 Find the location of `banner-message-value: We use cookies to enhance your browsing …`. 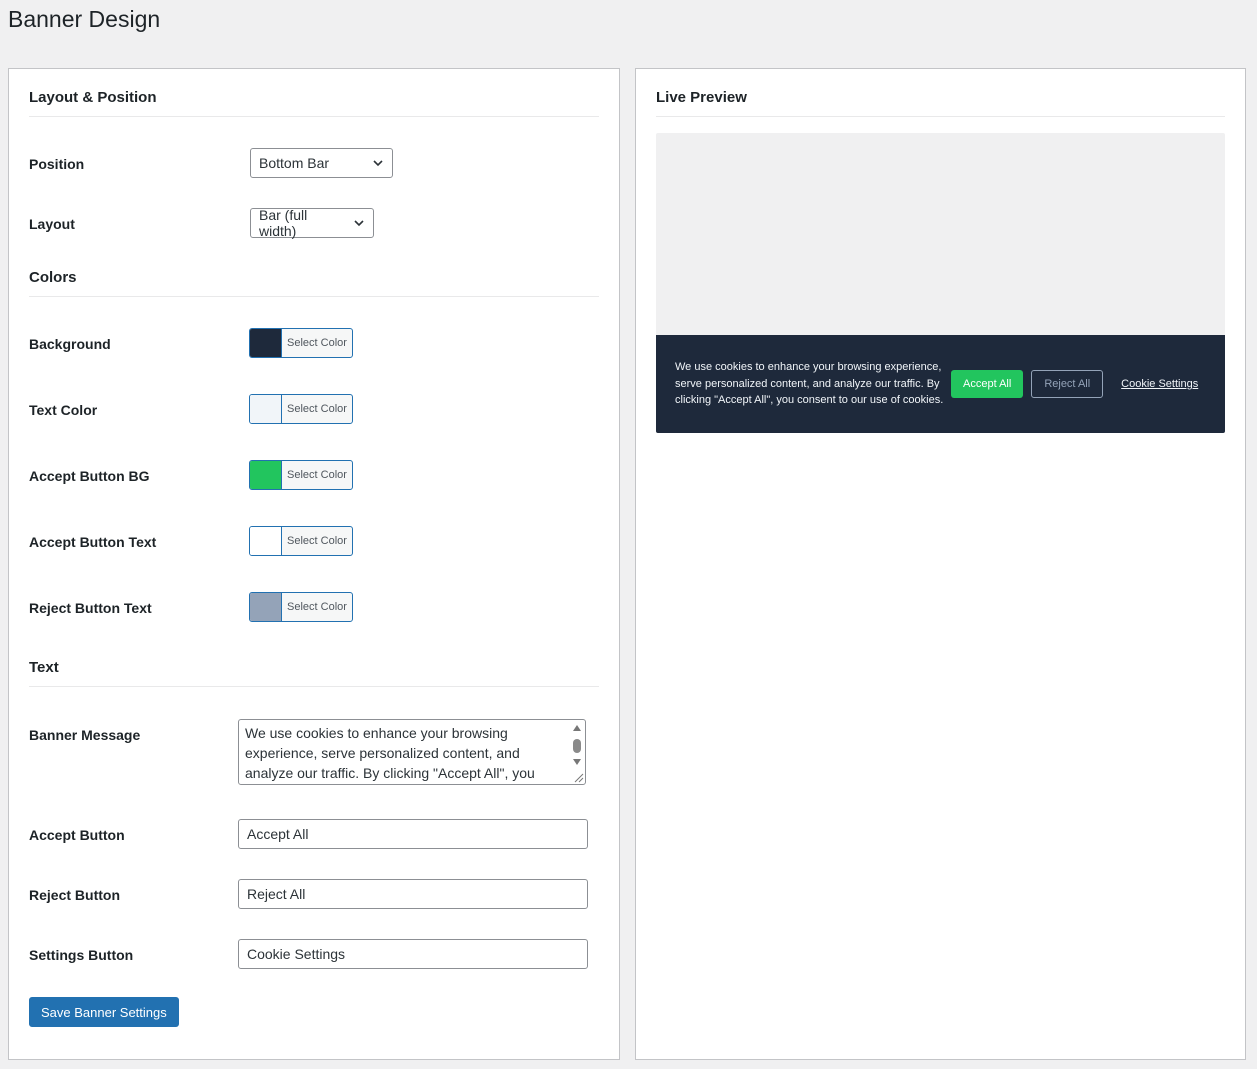

banner-message-value: We use cookies to enhance your browsing … is located at coordinates (390, 753).